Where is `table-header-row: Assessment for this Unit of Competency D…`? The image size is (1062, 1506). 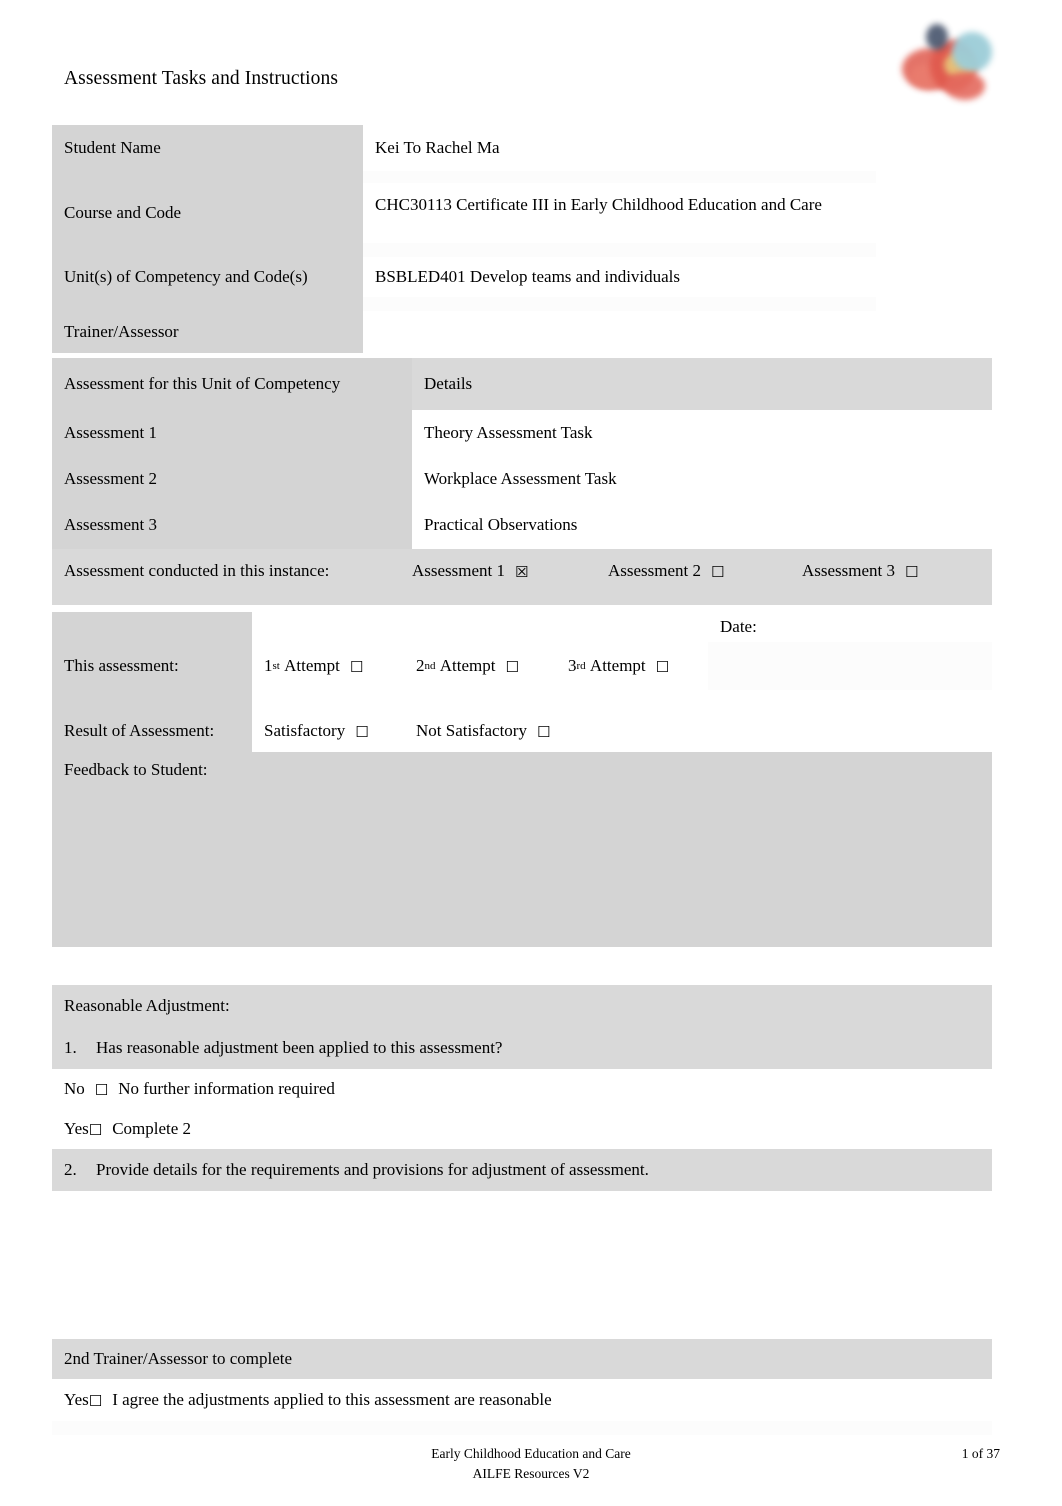
table-header-row: Assessment for this Unit of Competency D… is located at coordinates (522, 384).